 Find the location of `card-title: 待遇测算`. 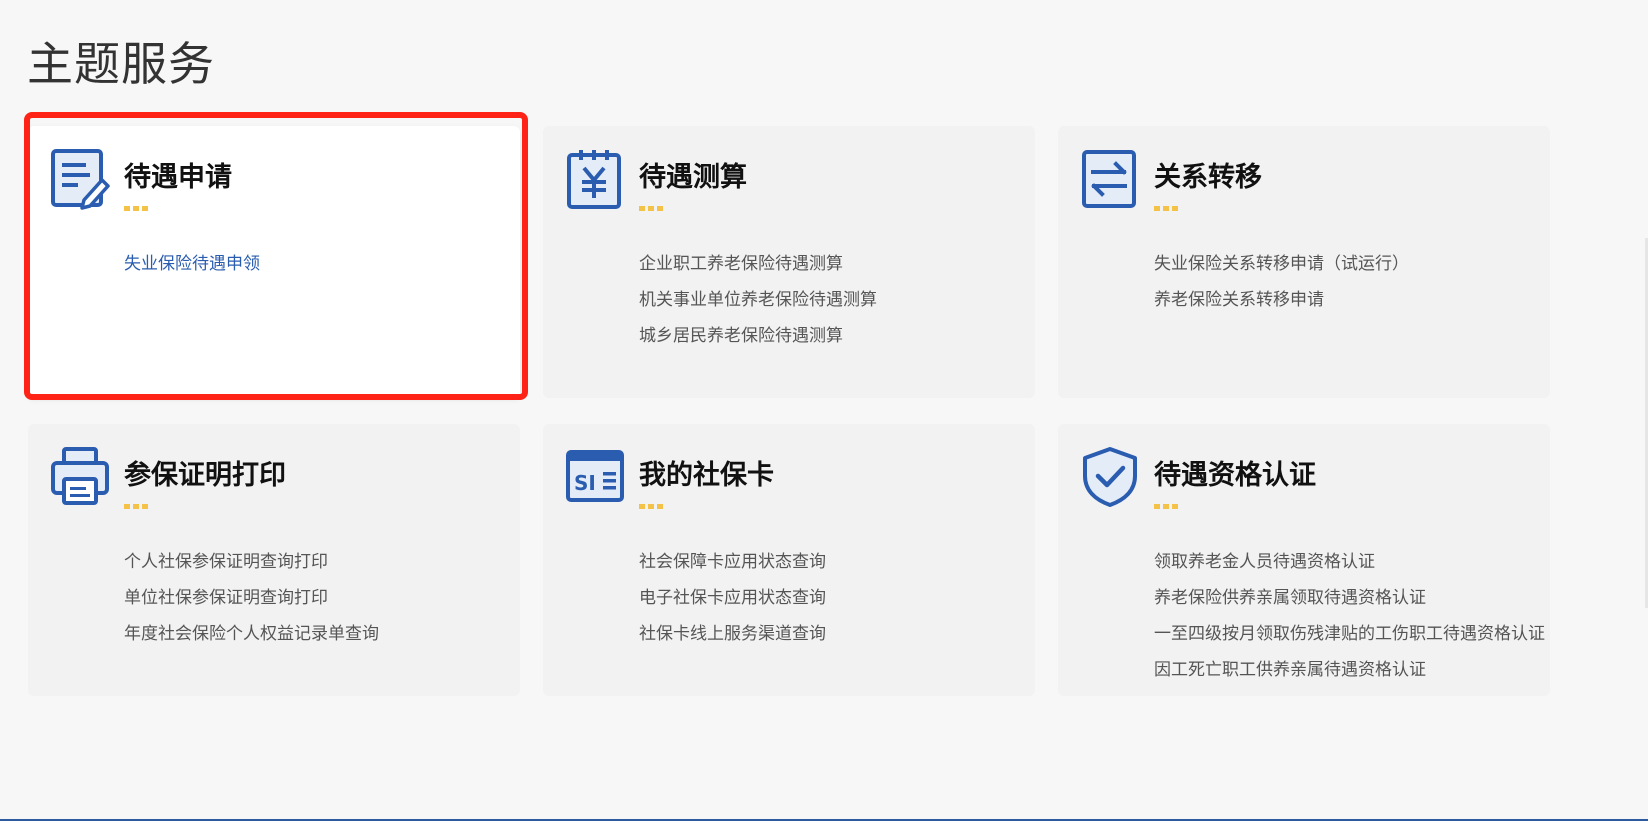

card-title: 待遇测算 is located at coordinates (693, 177).